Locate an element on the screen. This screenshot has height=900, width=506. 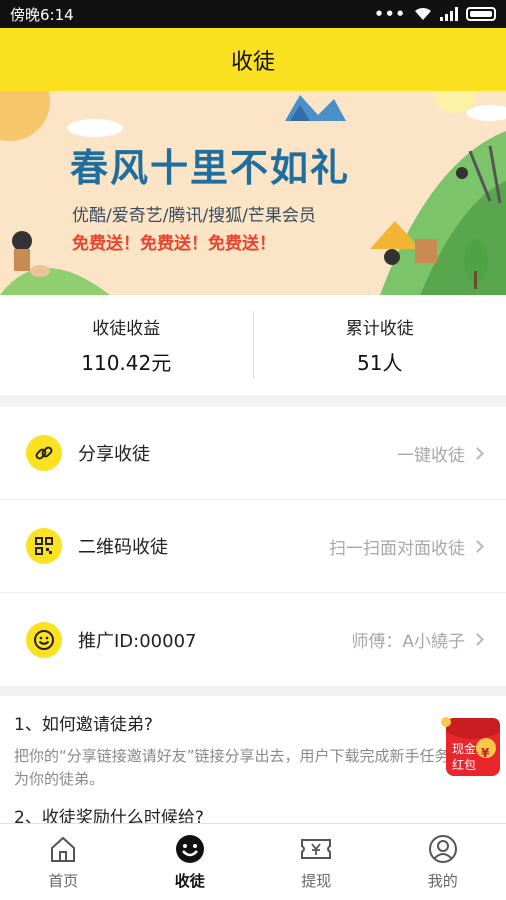
red-packet-label-1: 现金 is located at coordinates (464, 749).